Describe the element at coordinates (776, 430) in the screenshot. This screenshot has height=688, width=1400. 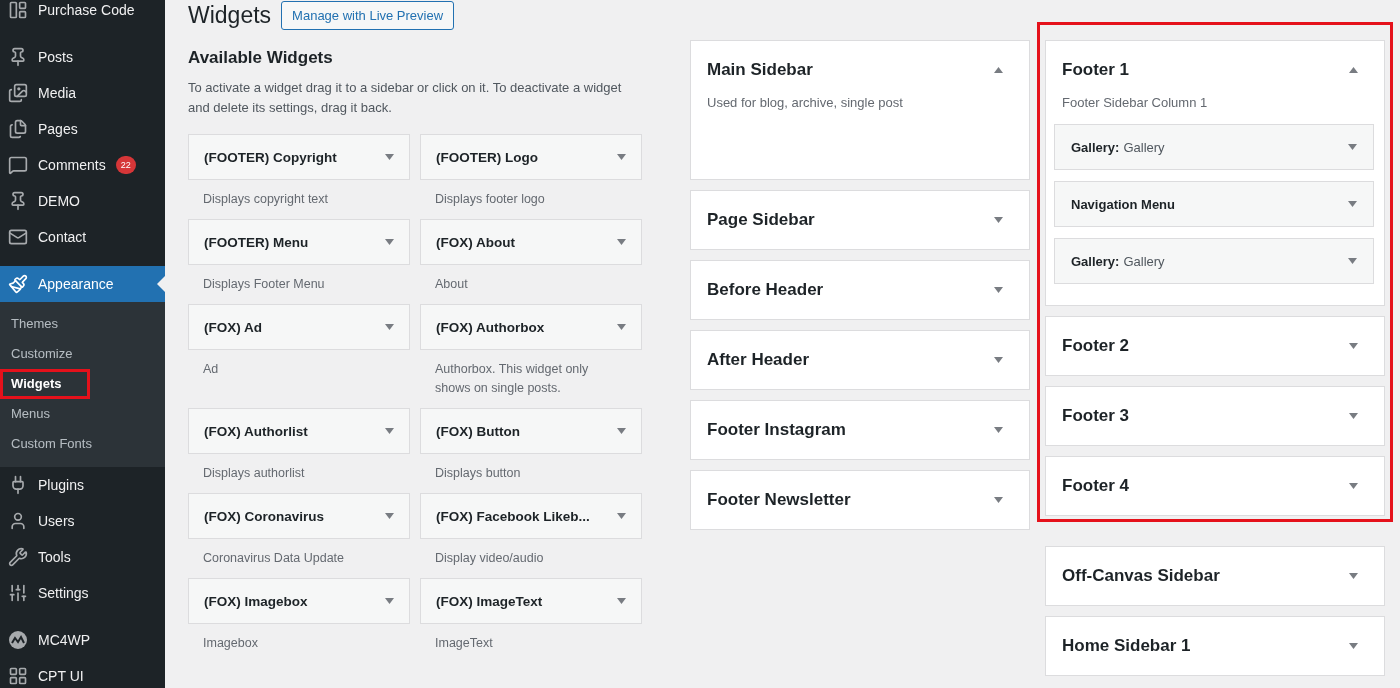
I see `sidebar-area-title: Footer Instagram` at that location.